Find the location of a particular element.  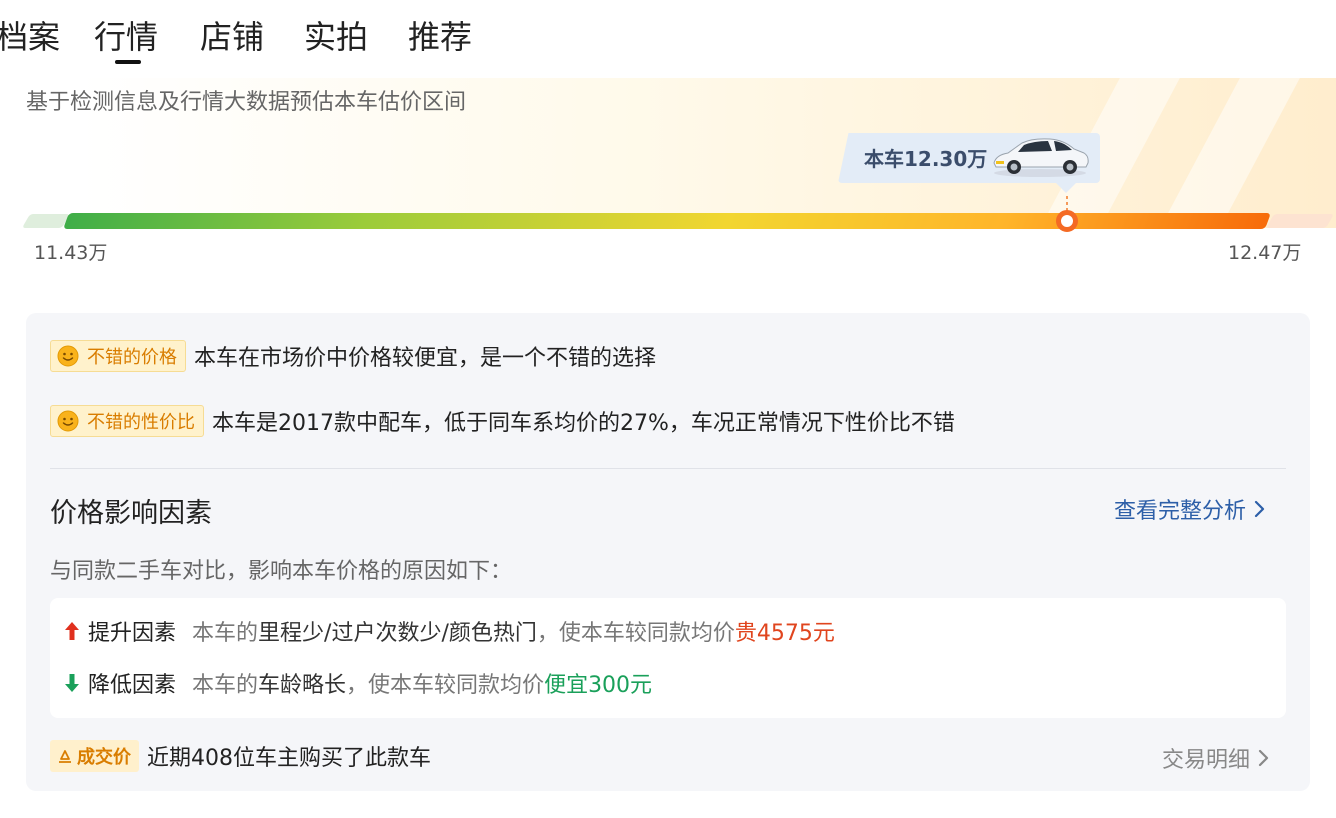

active-tab-indicator is located at coordinates (128, 62).